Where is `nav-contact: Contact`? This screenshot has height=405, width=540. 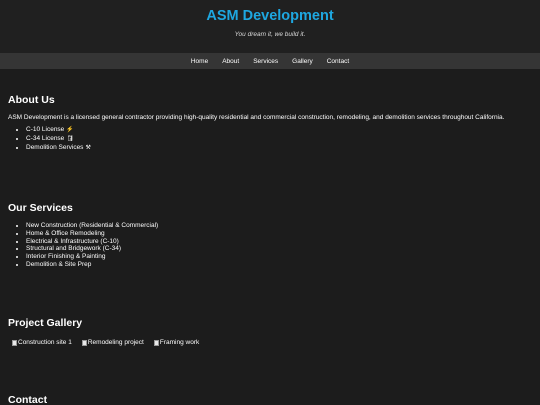 nav-contact: Contact is located at coordinates (338, 61).